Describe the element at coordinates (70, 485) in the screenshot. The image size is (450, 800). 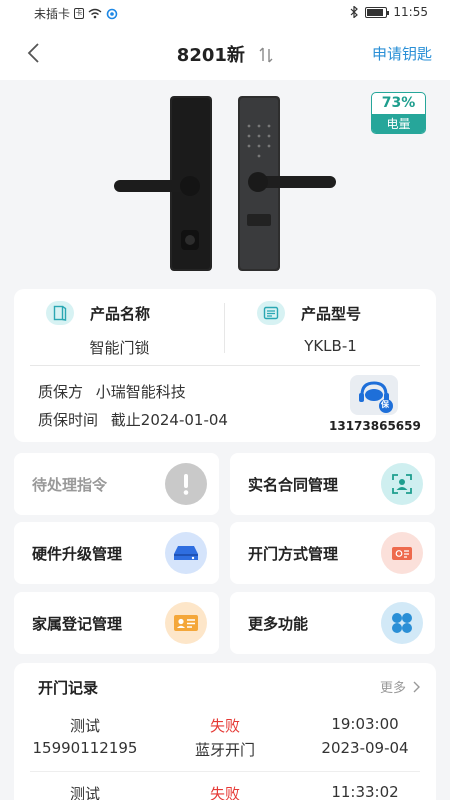
I see `pending-commands-label: 待处理指令` at that location.